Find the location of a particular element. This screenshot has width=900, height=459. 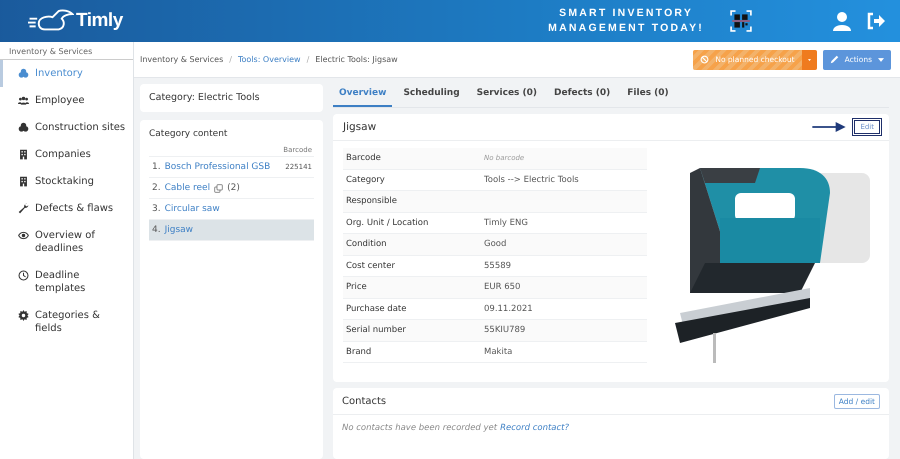

field-label: Responsible is located at coordinates (372, 201).